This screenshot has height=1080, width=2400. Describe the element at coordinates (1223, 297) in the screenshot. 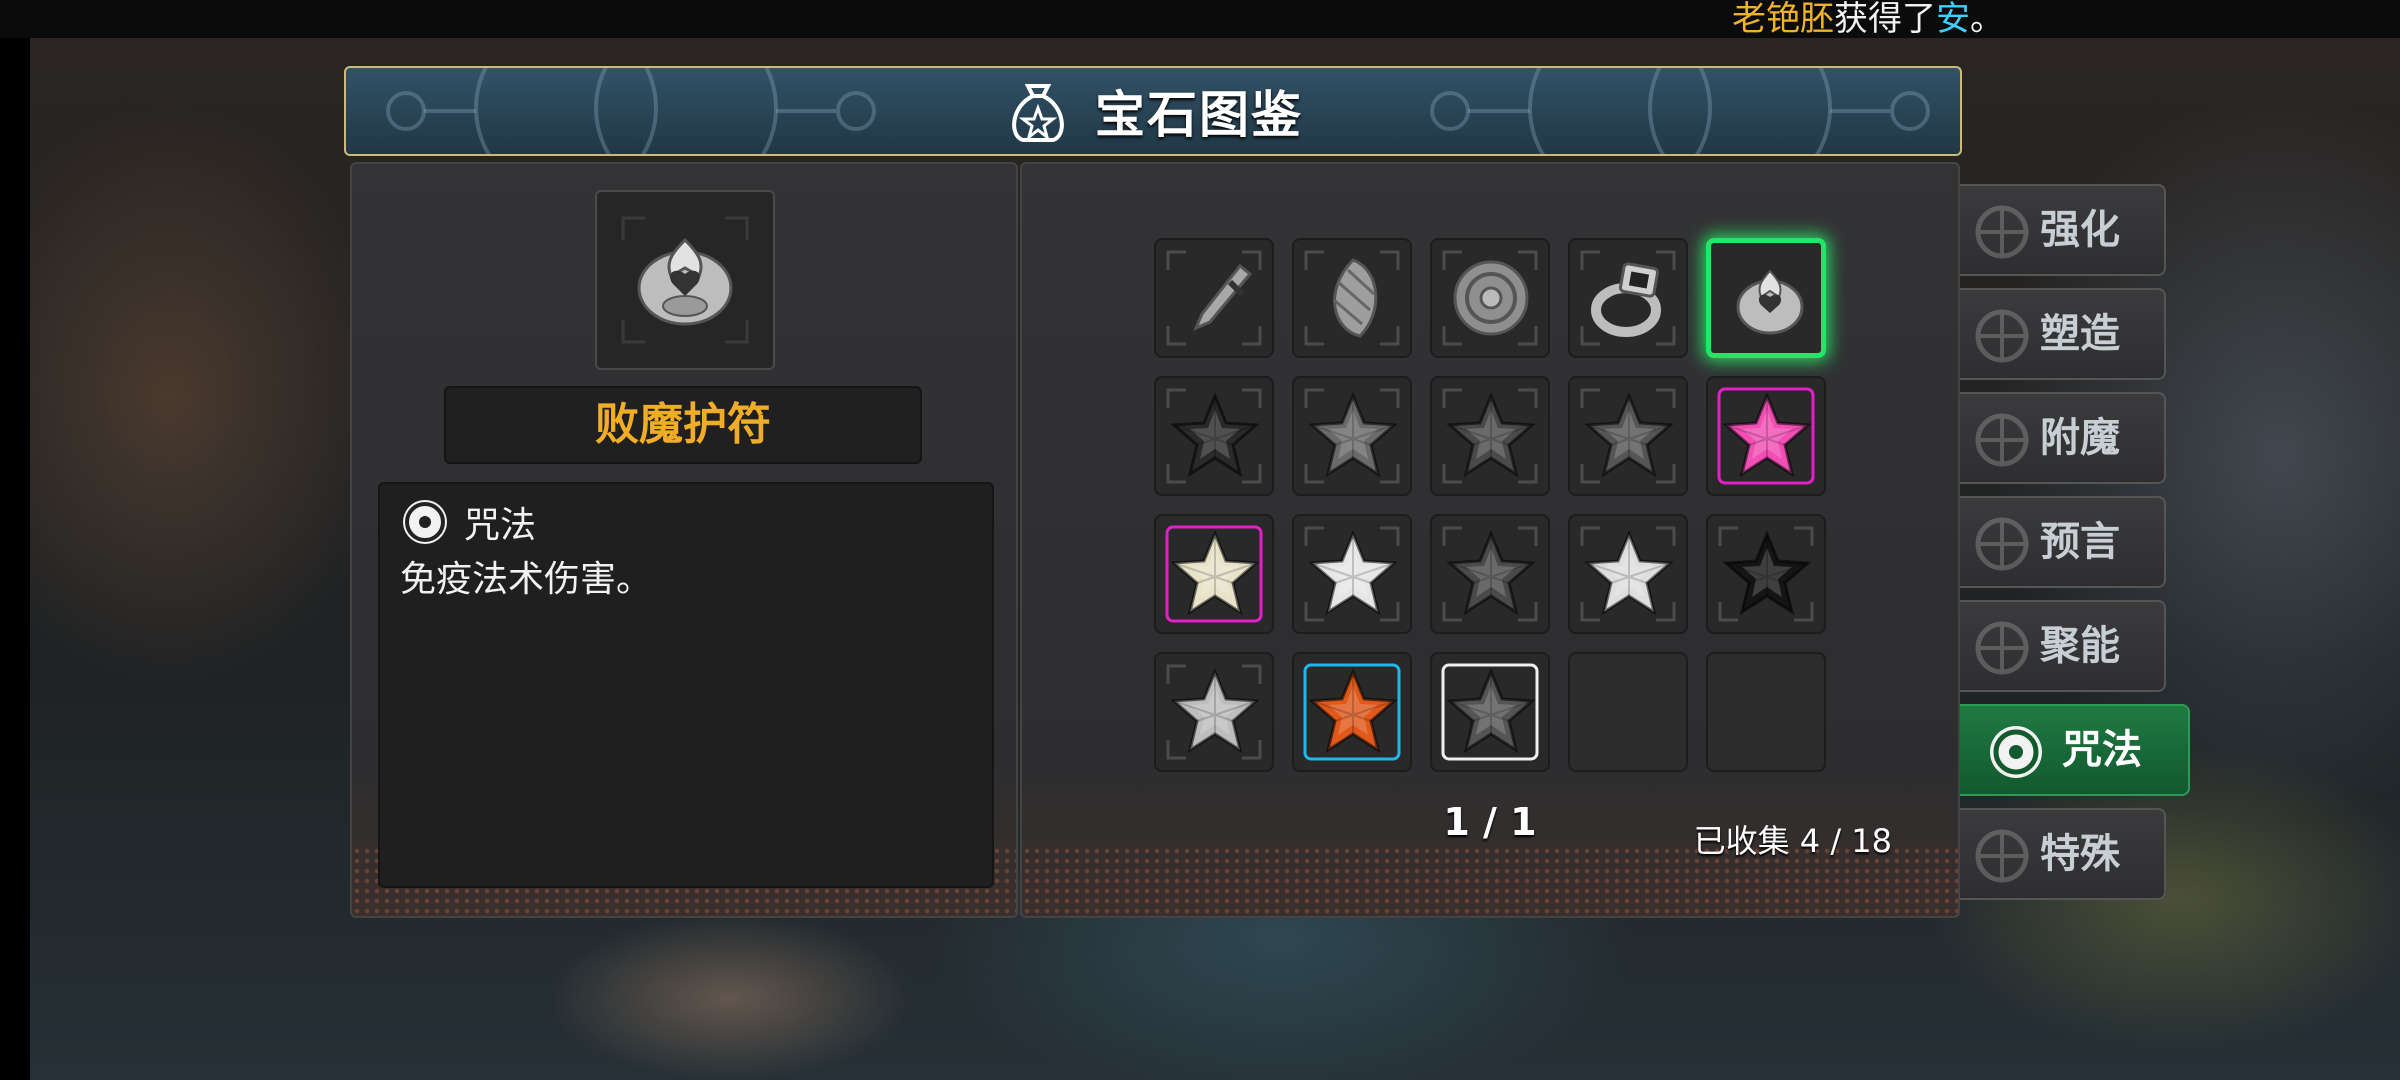

I see `dagger-icon` at that location.